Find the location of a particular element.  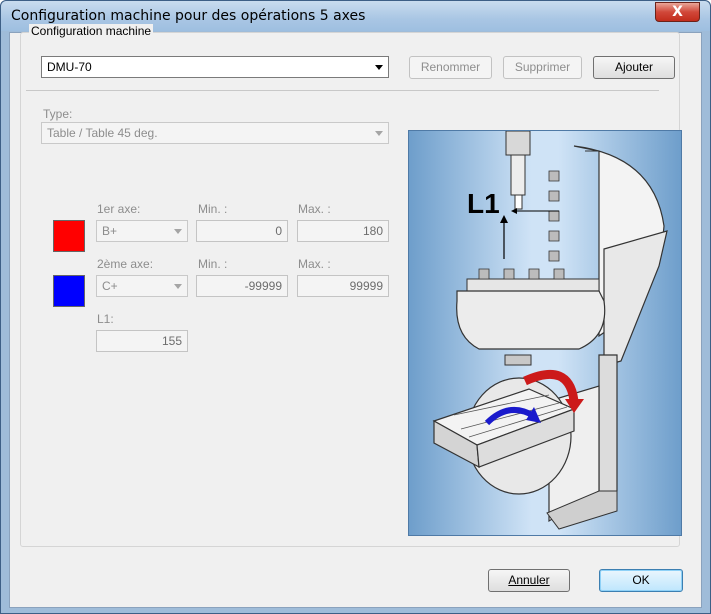

upper-view: L1 is located at coordinates (562, 248).